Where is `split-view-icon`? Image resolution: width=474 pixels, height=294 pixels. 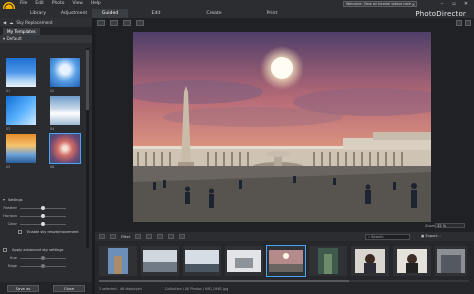
split-view-icon is located at coordinates (140, 23).